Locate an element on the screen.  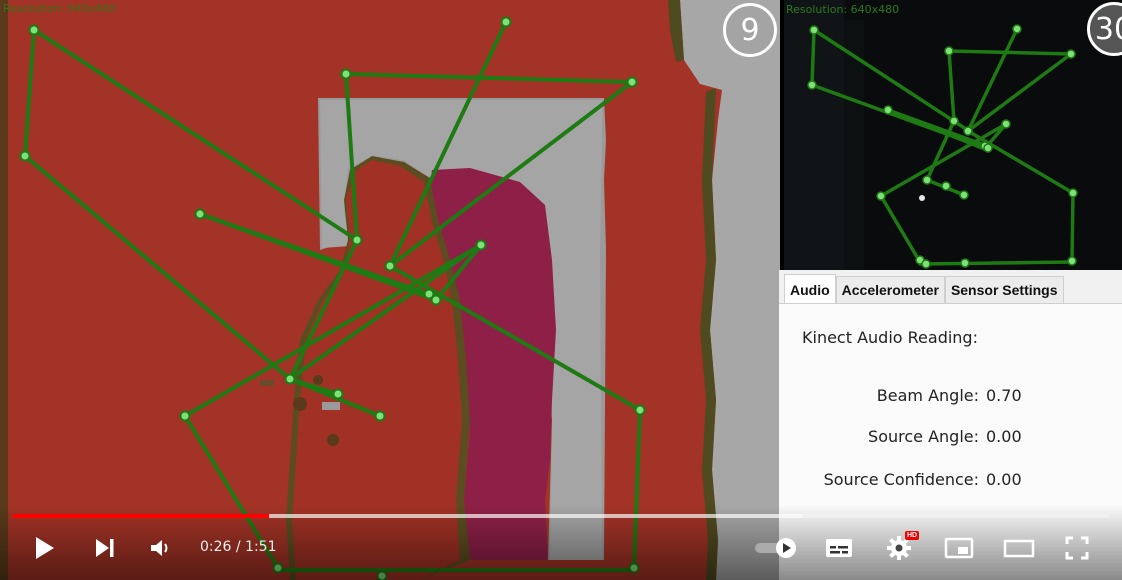
subtitles-icon is located at coordinates (839, 548).